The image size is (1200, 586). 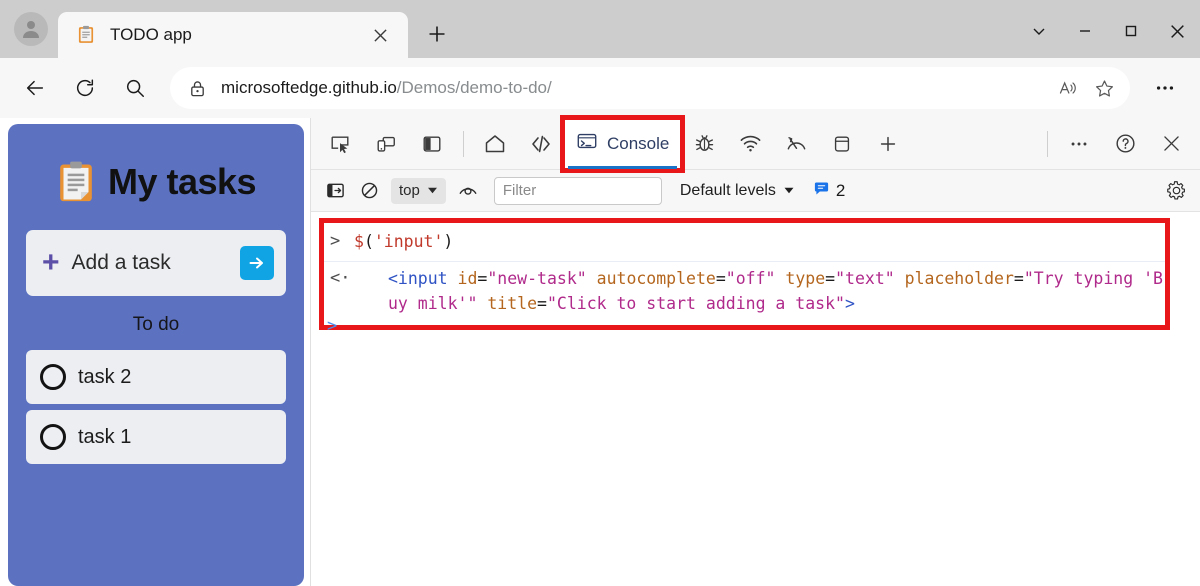 What do you see at coordinates (335, 241) in the screenshot?
I see `console-input-gutter: >` at bounding box center [335, 241].